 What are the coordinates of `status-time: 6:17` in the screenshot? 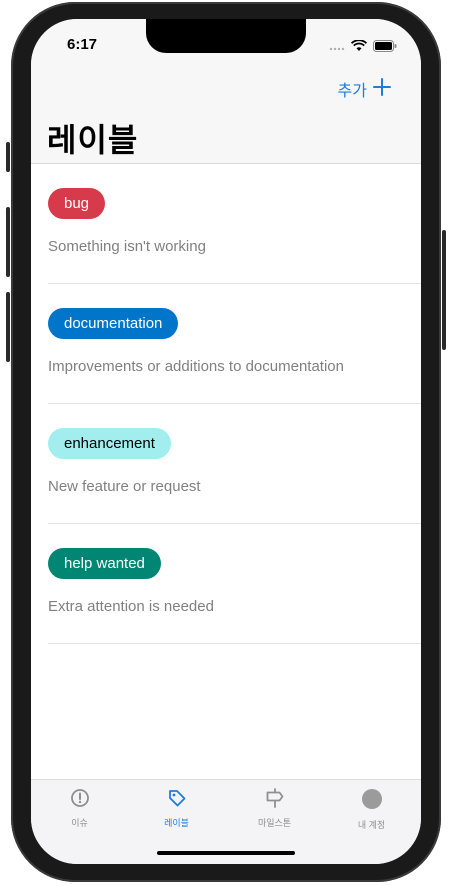 It's located at (82, 44).